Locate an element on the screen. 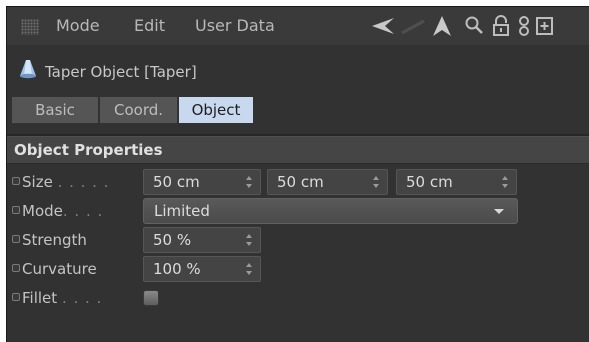 This screenshot has width=589, height=342. new-panel-icon is located at coordinates (545, 26).